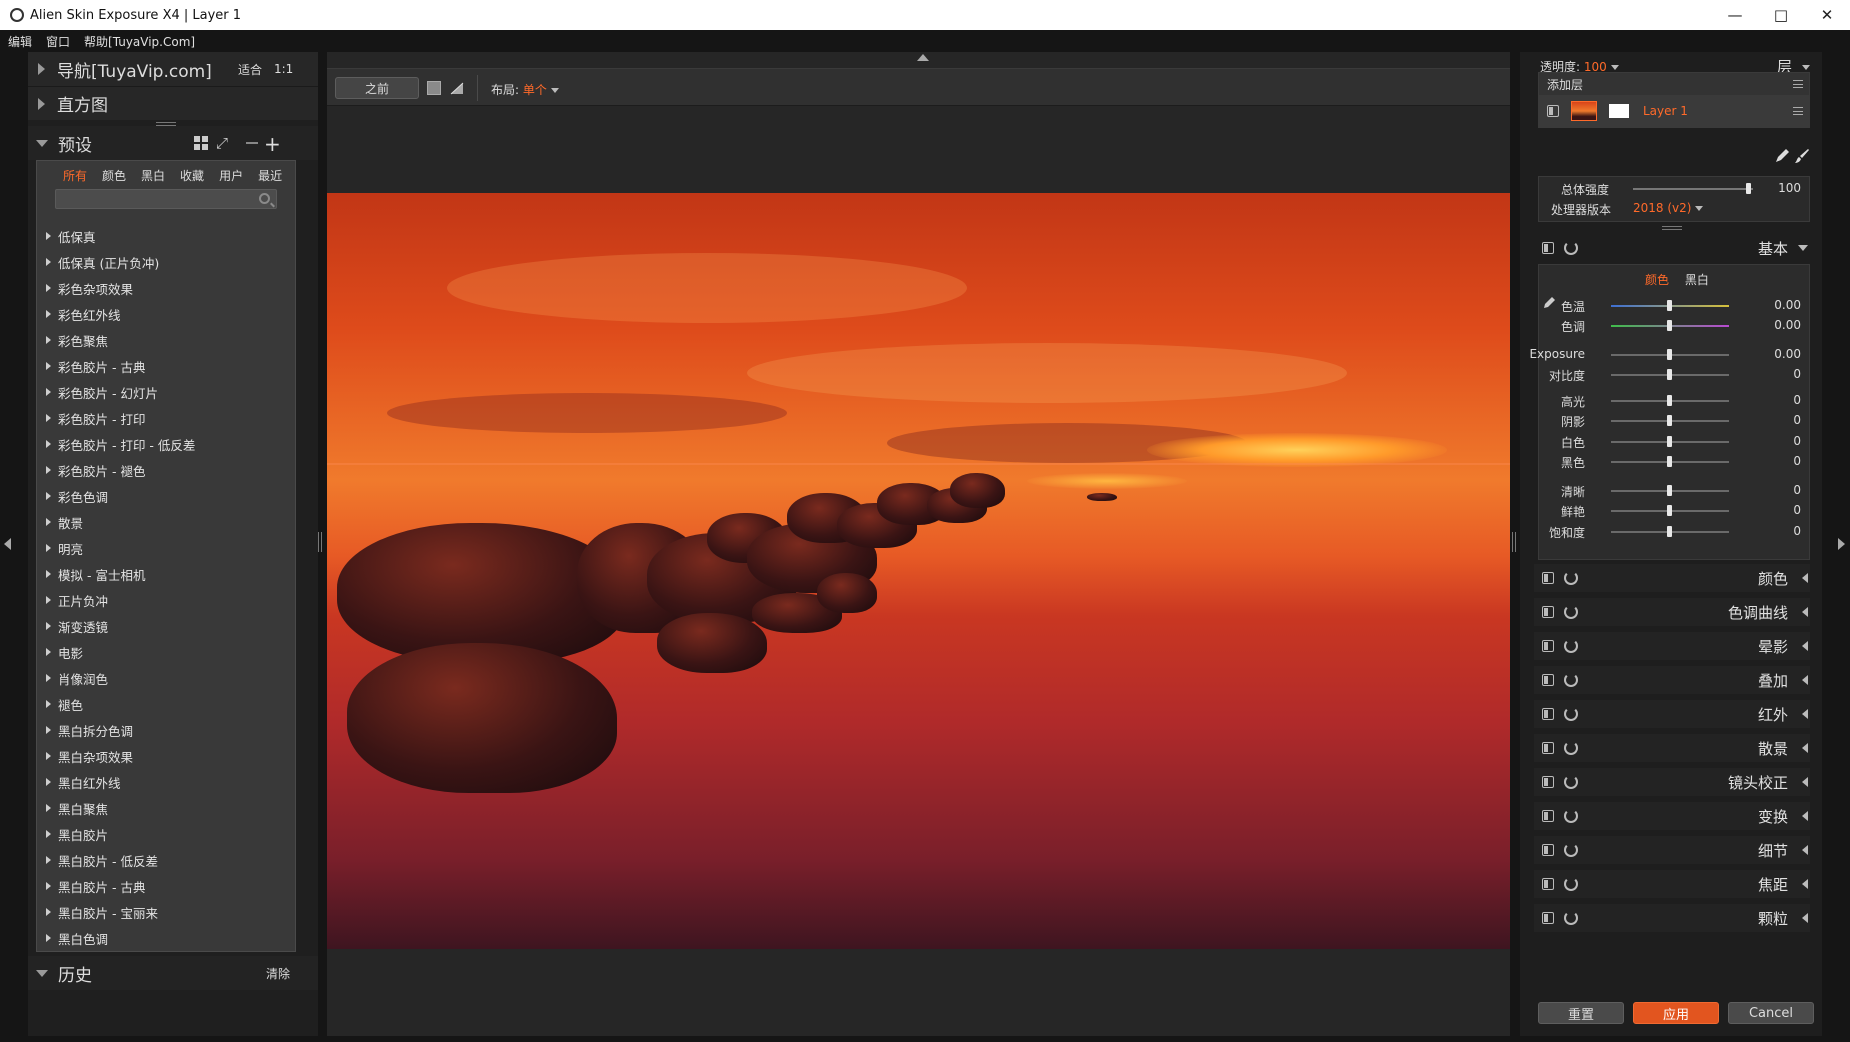  What do you see at coordinates (1581, 1013) in the screenshot?
I see `reset-button: 重置` at bounding box center [1581, 1013].